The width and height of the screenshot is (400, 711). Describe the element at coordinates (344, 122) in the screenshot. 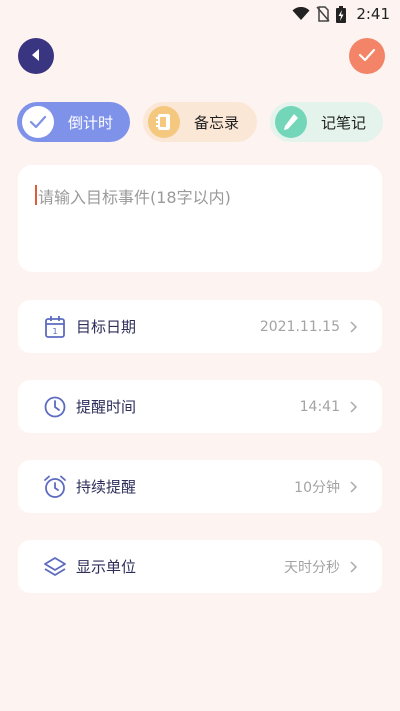

I see `tab-notes-label: 记笔记` at that location.